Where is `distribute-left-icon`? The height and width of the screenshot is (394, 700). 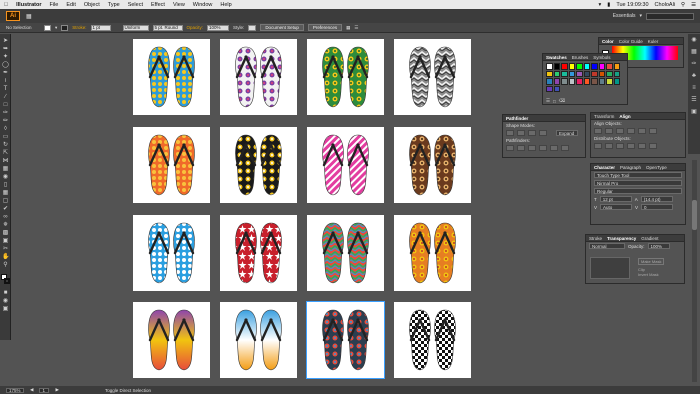 distribute-left-icon is located at coordinates (631, 146).